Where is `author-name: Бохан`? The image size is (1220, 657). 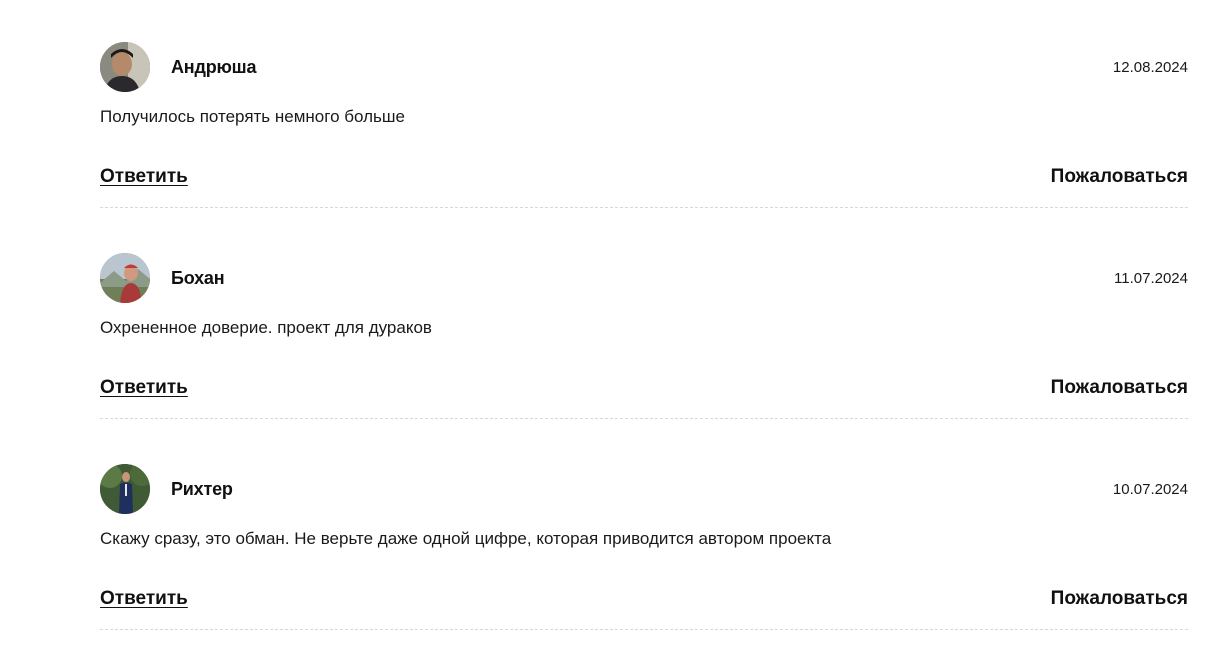
author-name: Бохан is located at coordinates (198, 278).